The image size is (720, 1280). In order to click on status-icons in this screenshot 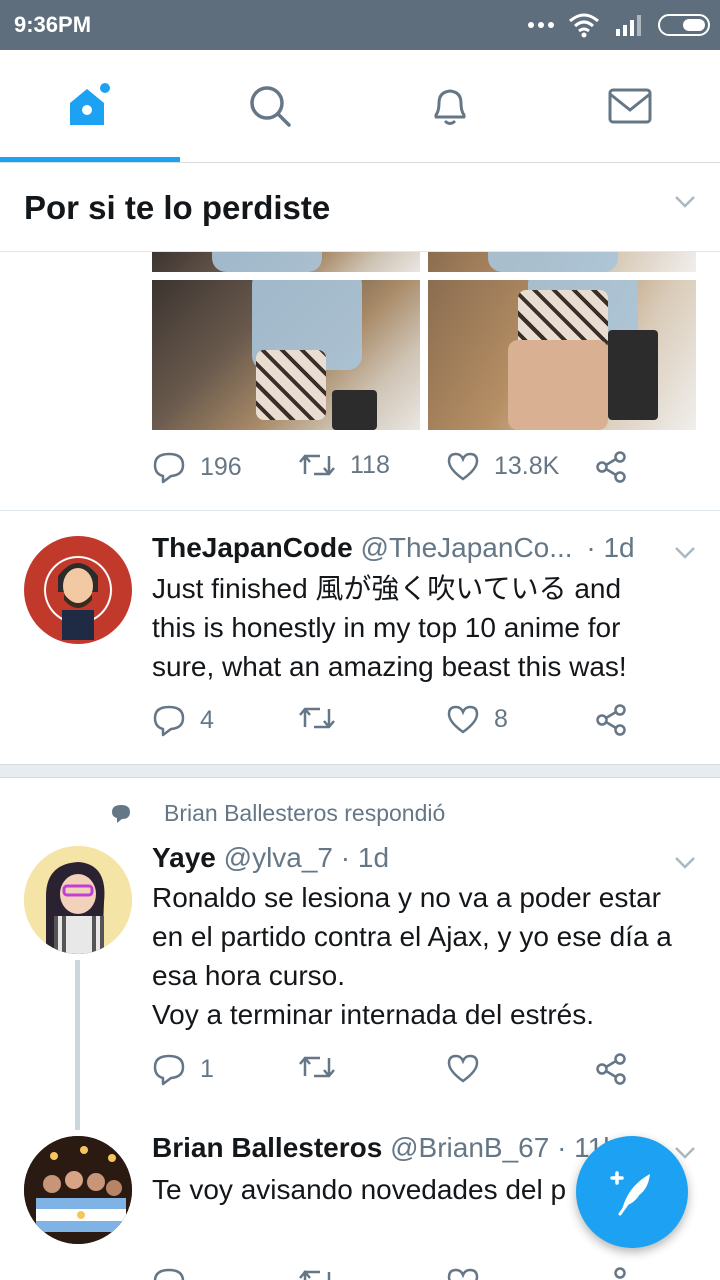, I will do `click(619, 25)`.